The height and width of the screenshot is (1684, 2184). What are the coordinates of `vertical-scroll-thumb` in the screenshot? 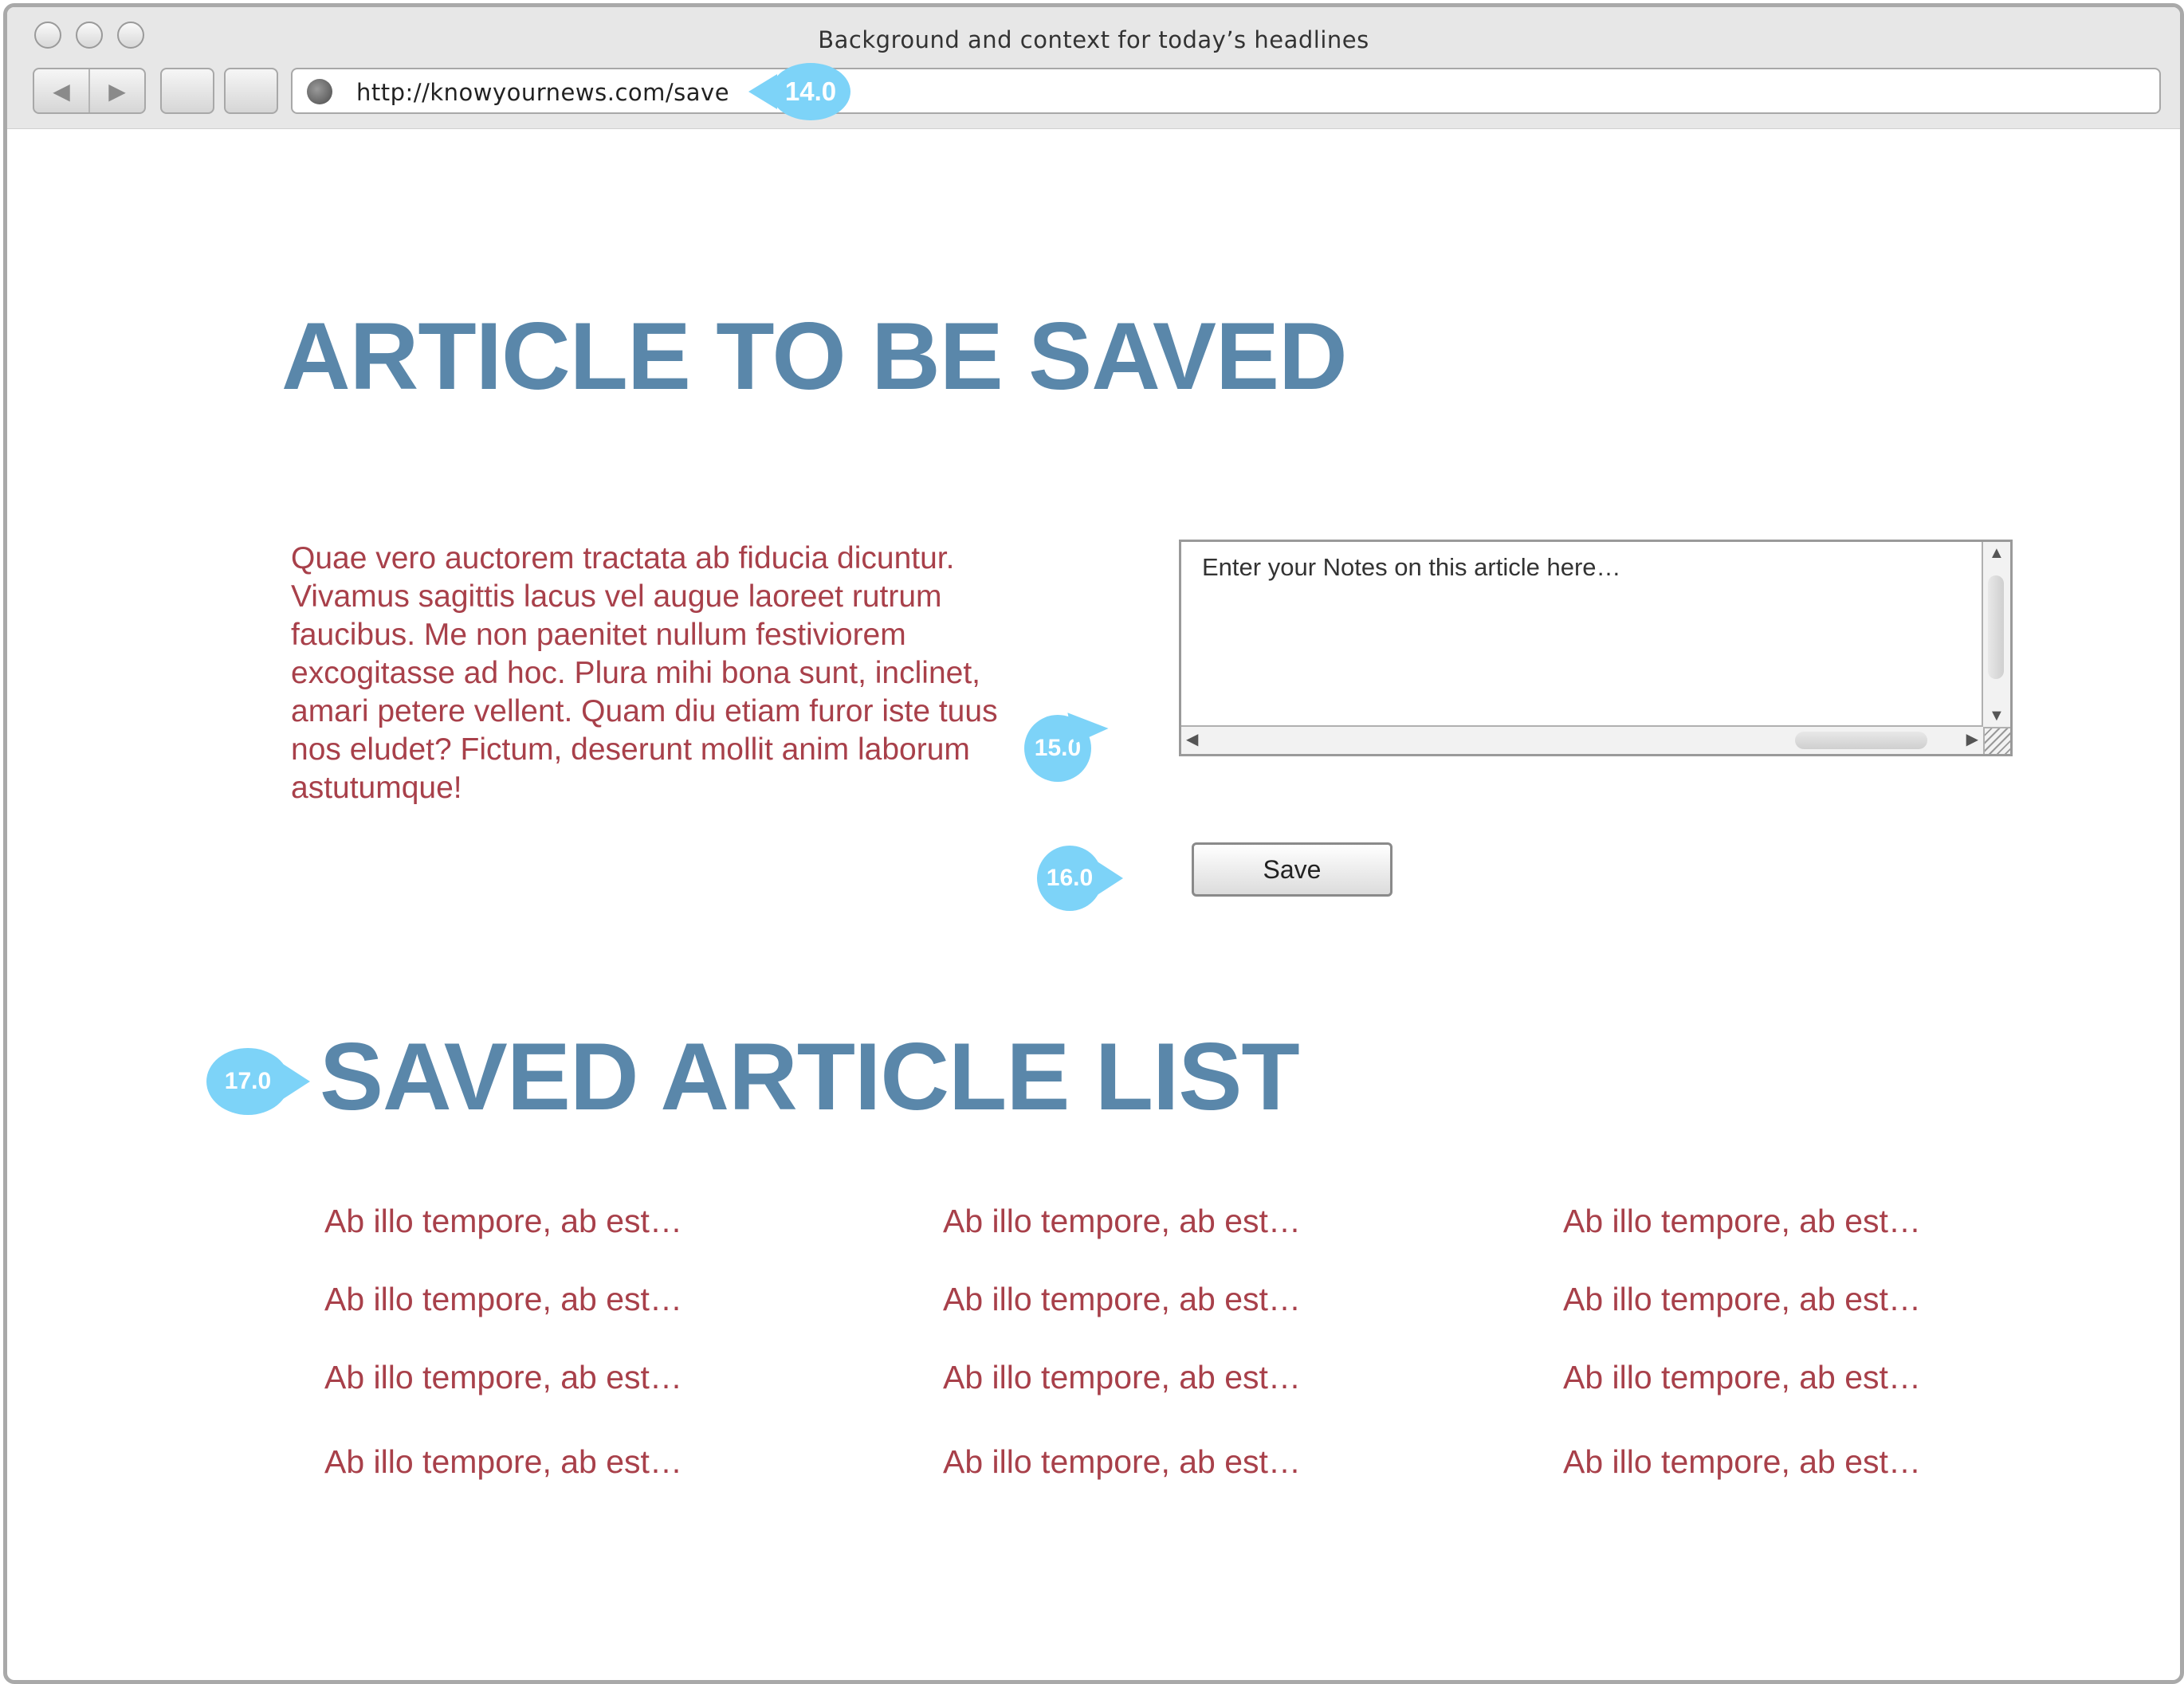 It's located at (1996, 627).